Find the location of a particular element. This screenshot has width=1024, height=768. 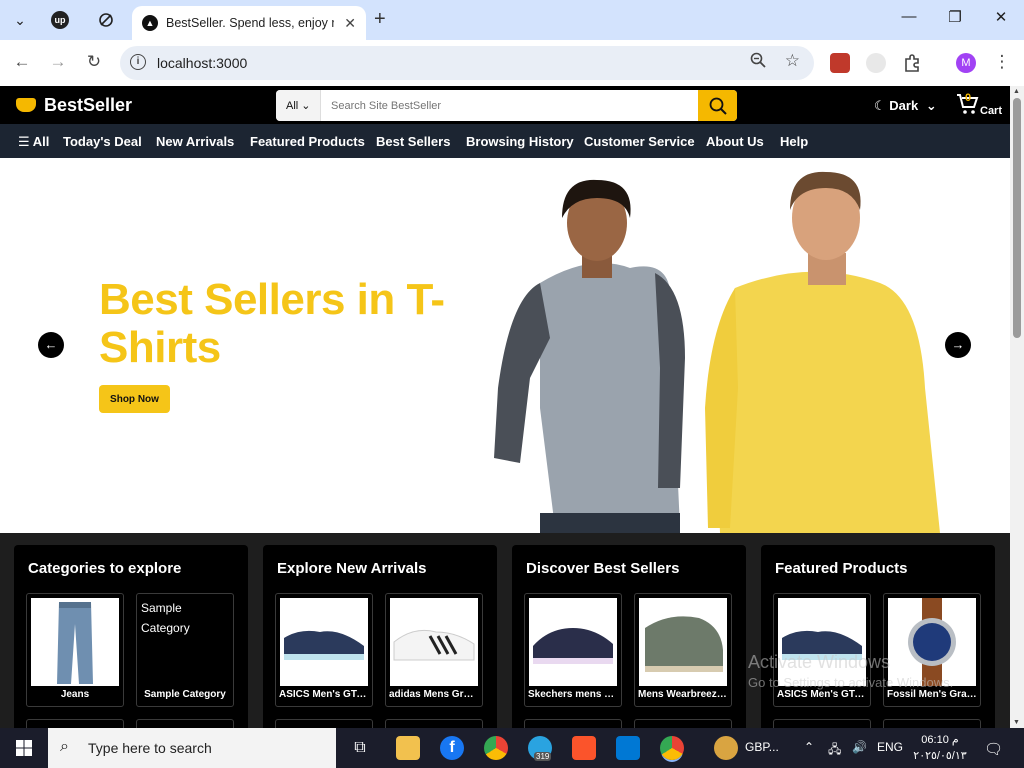

menu-all-label: All is located at coordinates (41, 141).